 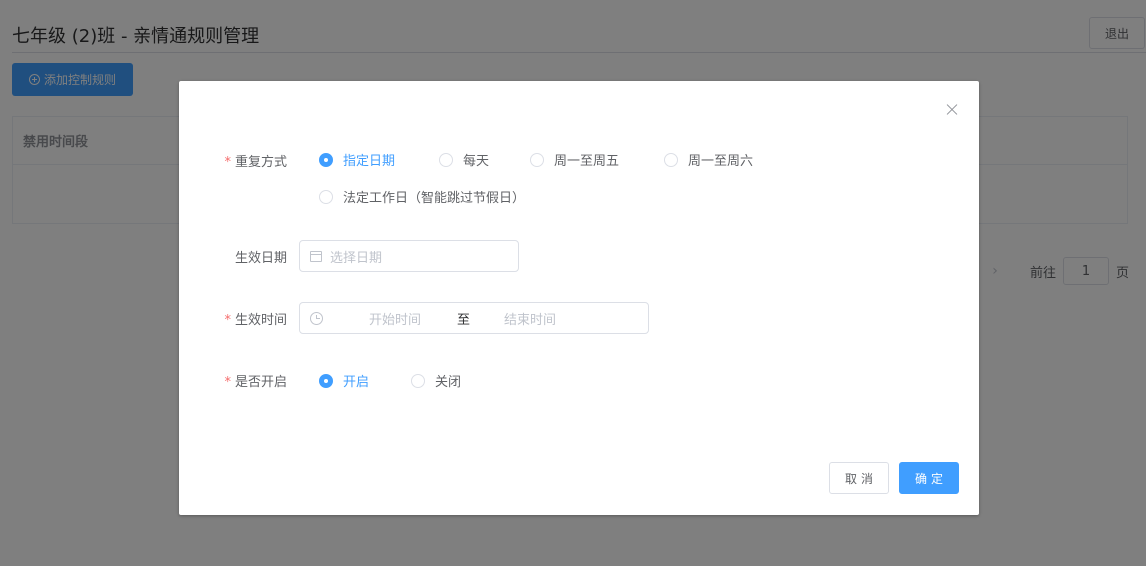 I want to click on radio-label: 关闭, so click(x=448, y=382).